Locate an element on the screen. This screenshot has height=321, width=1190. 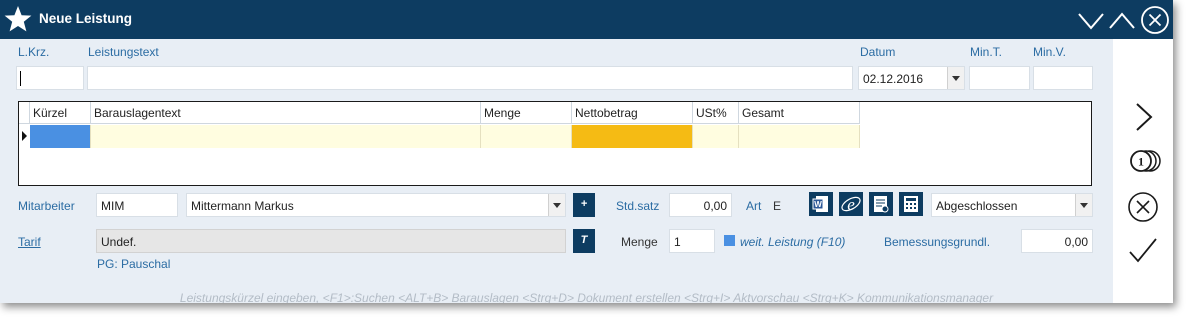
counter-icon: 1 is located at coordinates (1143, 161).